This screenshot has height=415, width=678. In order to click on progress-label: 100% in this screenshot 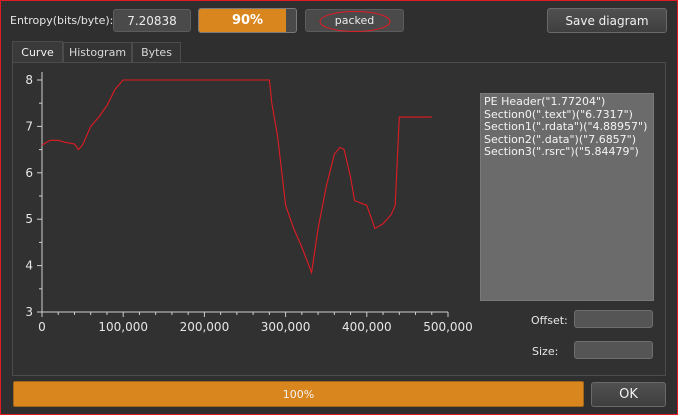, I will do `click(298, 394)`.